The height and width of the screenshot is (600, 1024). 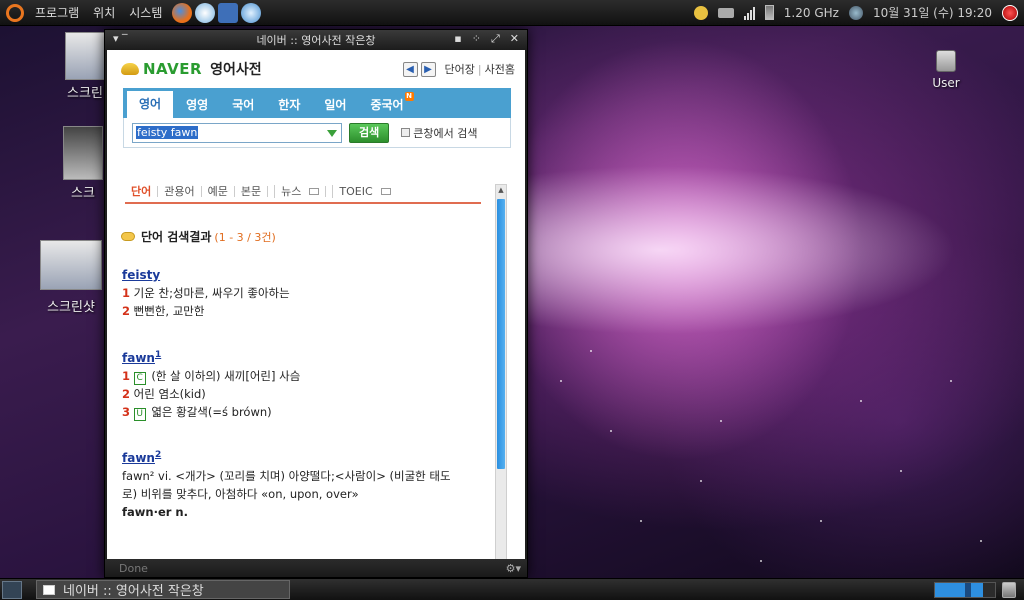 I want to click on minimize-icon: ▪, so click(x=457, y=39).